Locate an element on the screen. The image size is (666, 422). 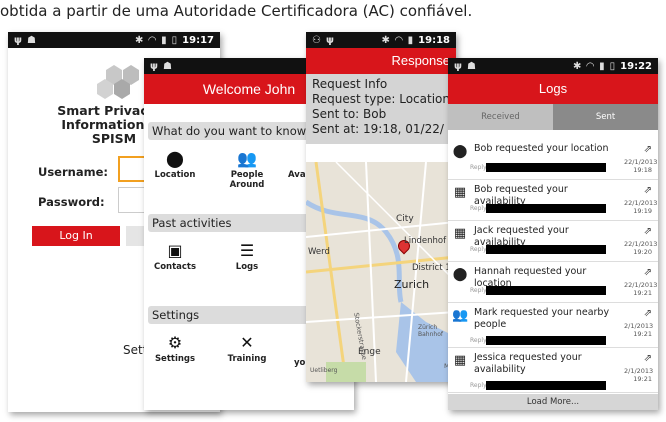
status-time: 19:18 is located at coordinates (434, 40).